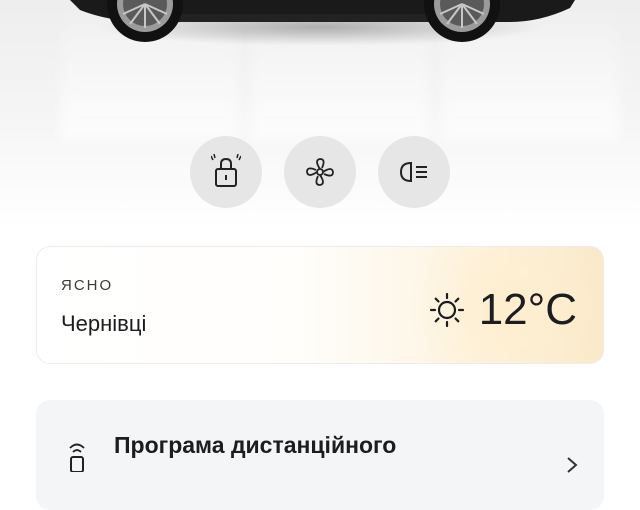 The width and height of the screenshot is (640, 510). I want to click on headlight-icon, so click(413, 172).